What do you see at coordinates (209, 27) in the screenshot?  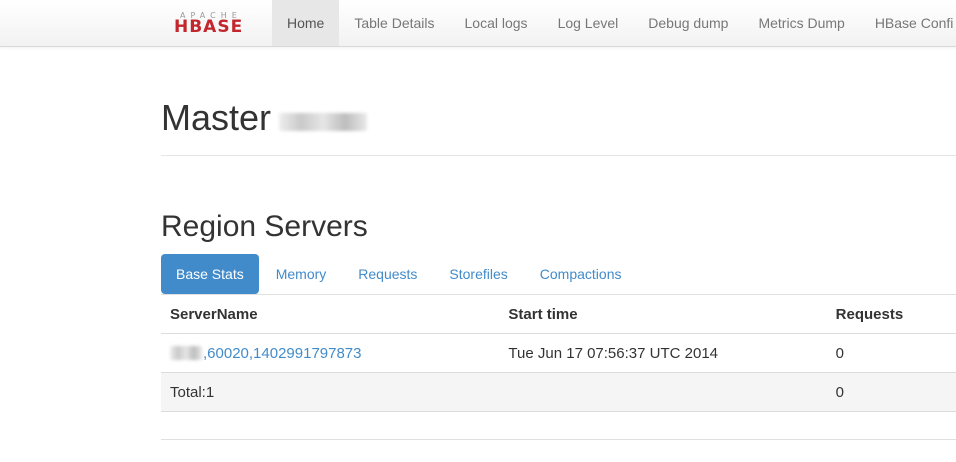 I see `logo-hbase-text: HBASE` at bounding box center [209, 27].